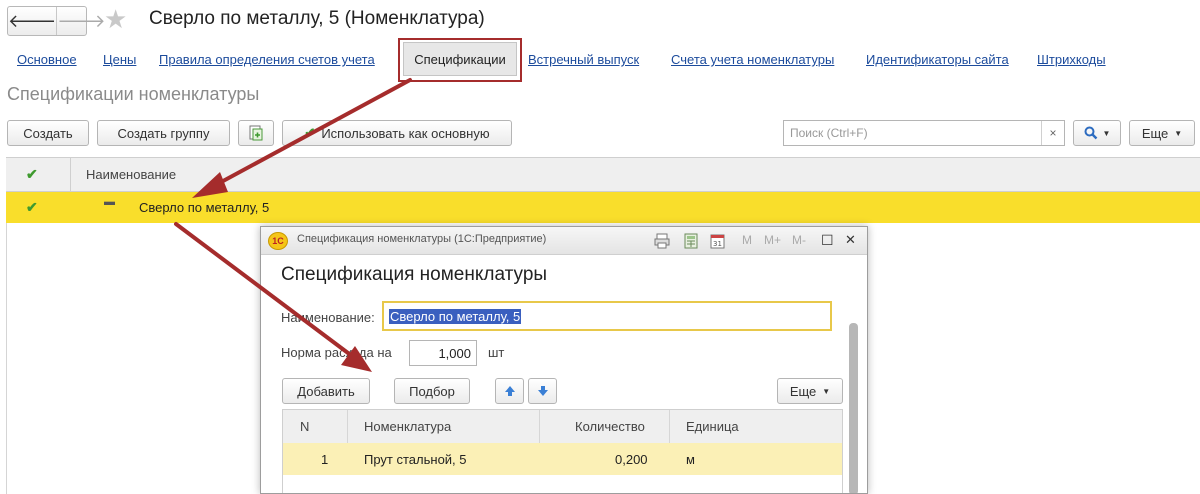 Image resolution: width=1200 pixels, height=494 pixels. I want to click on move-up-button, so click(509, 391).